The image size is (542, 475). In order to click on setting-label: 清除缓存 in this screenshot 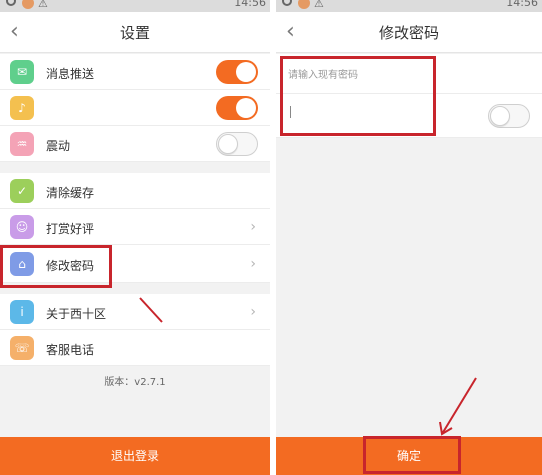, I will do `click(70, 193)`.